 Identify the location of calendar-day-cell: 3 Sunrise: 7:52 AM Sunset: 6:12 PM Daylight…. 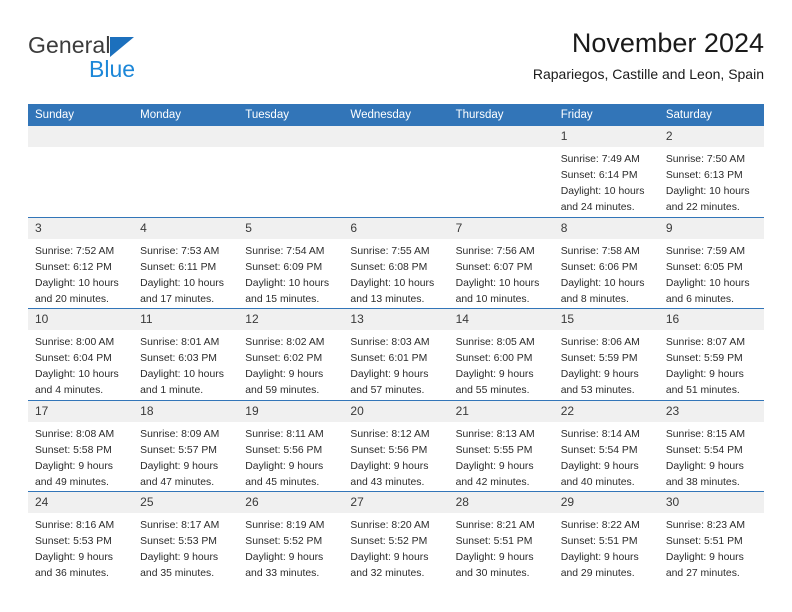
(81, 262).